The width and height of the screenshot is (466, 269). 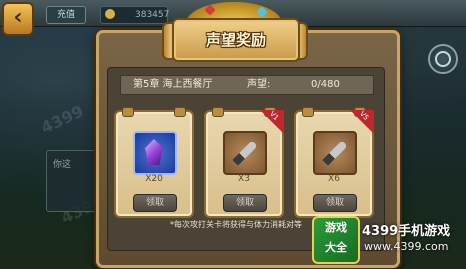 I want to click on logo-url: www.4399.com, so click(x=406, y=246).